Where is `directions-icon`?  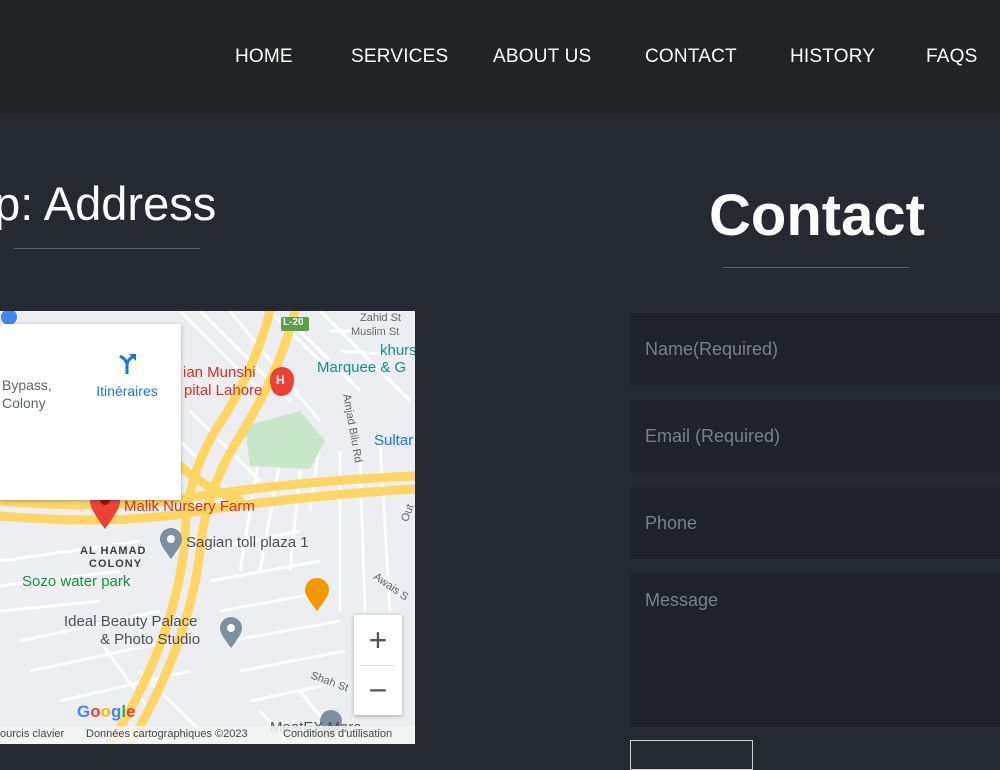 directions-icon is located at coordinates (127, 364).